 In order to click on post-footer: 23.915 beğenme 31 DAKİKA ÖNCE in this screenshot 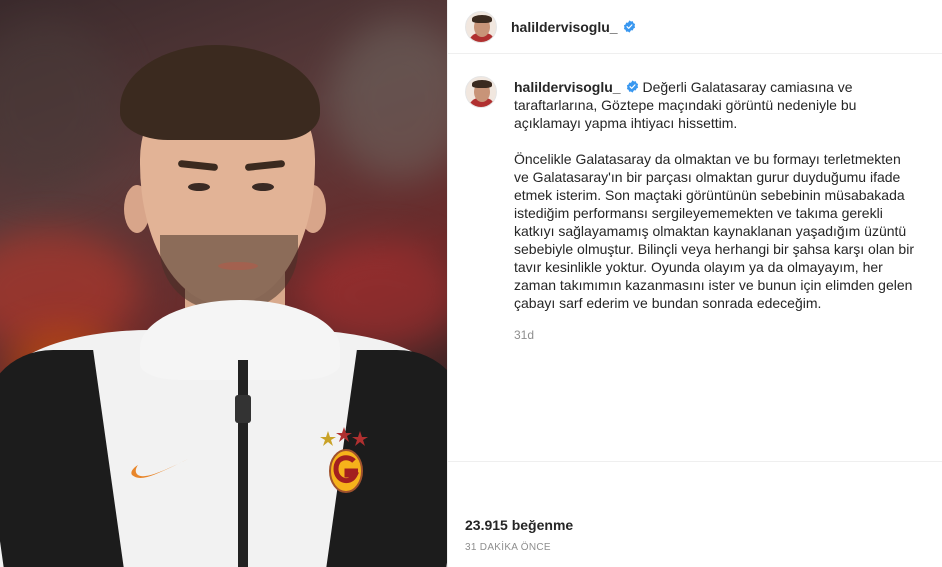, I will do `click(695, 514)`.